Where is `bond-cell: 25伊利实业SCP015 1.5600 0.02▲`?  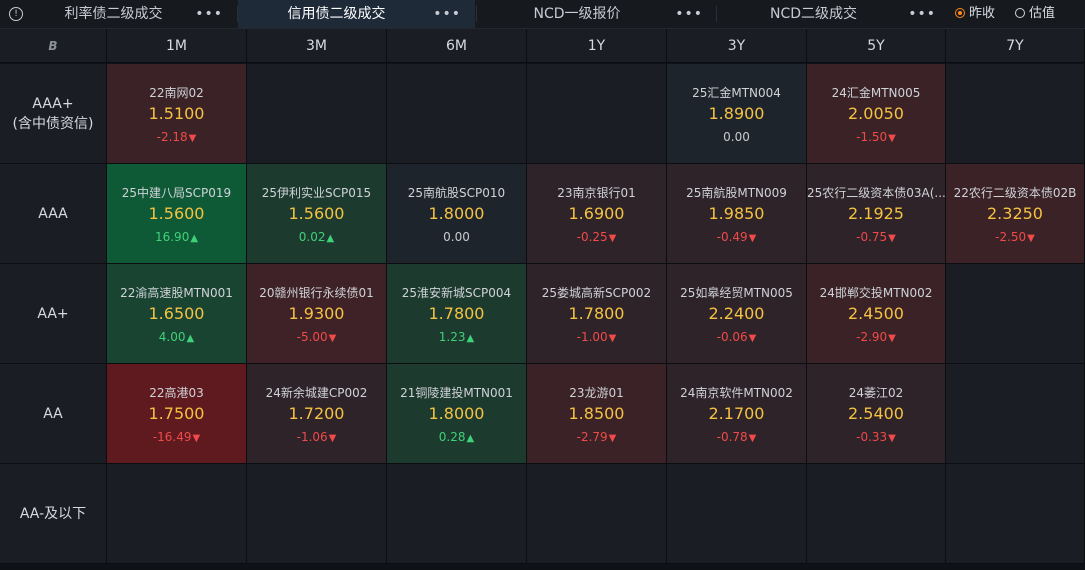 bond-cell: 25伊利实业SCP015 1.5600 0.02▲ is located at coordinates (317, 214).